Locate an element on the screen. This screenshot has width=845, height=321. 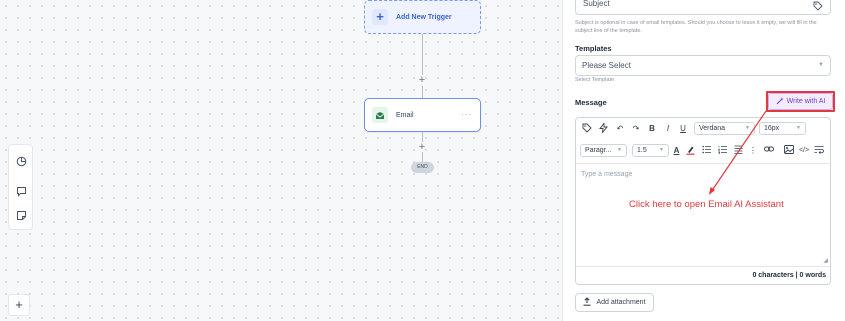
write-with-ai-button: Write with AI is located at coordinates (800, 101).